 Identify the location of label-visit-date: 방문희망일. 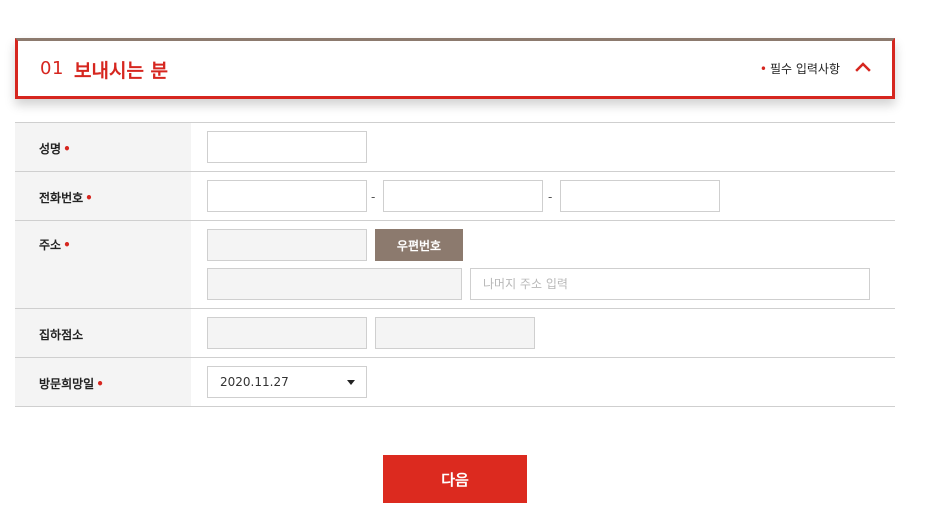
(67, 384).